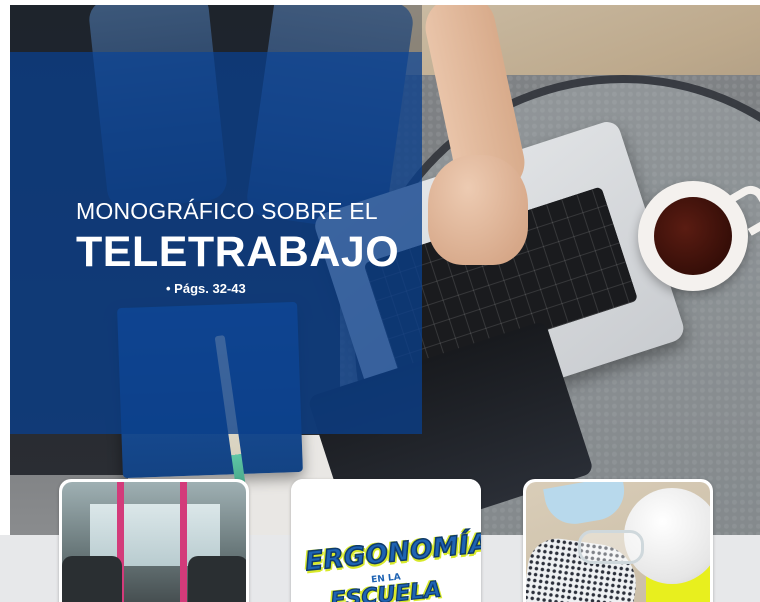  I want to click on hero-title: TELETRABAJO, so click(237, 252).